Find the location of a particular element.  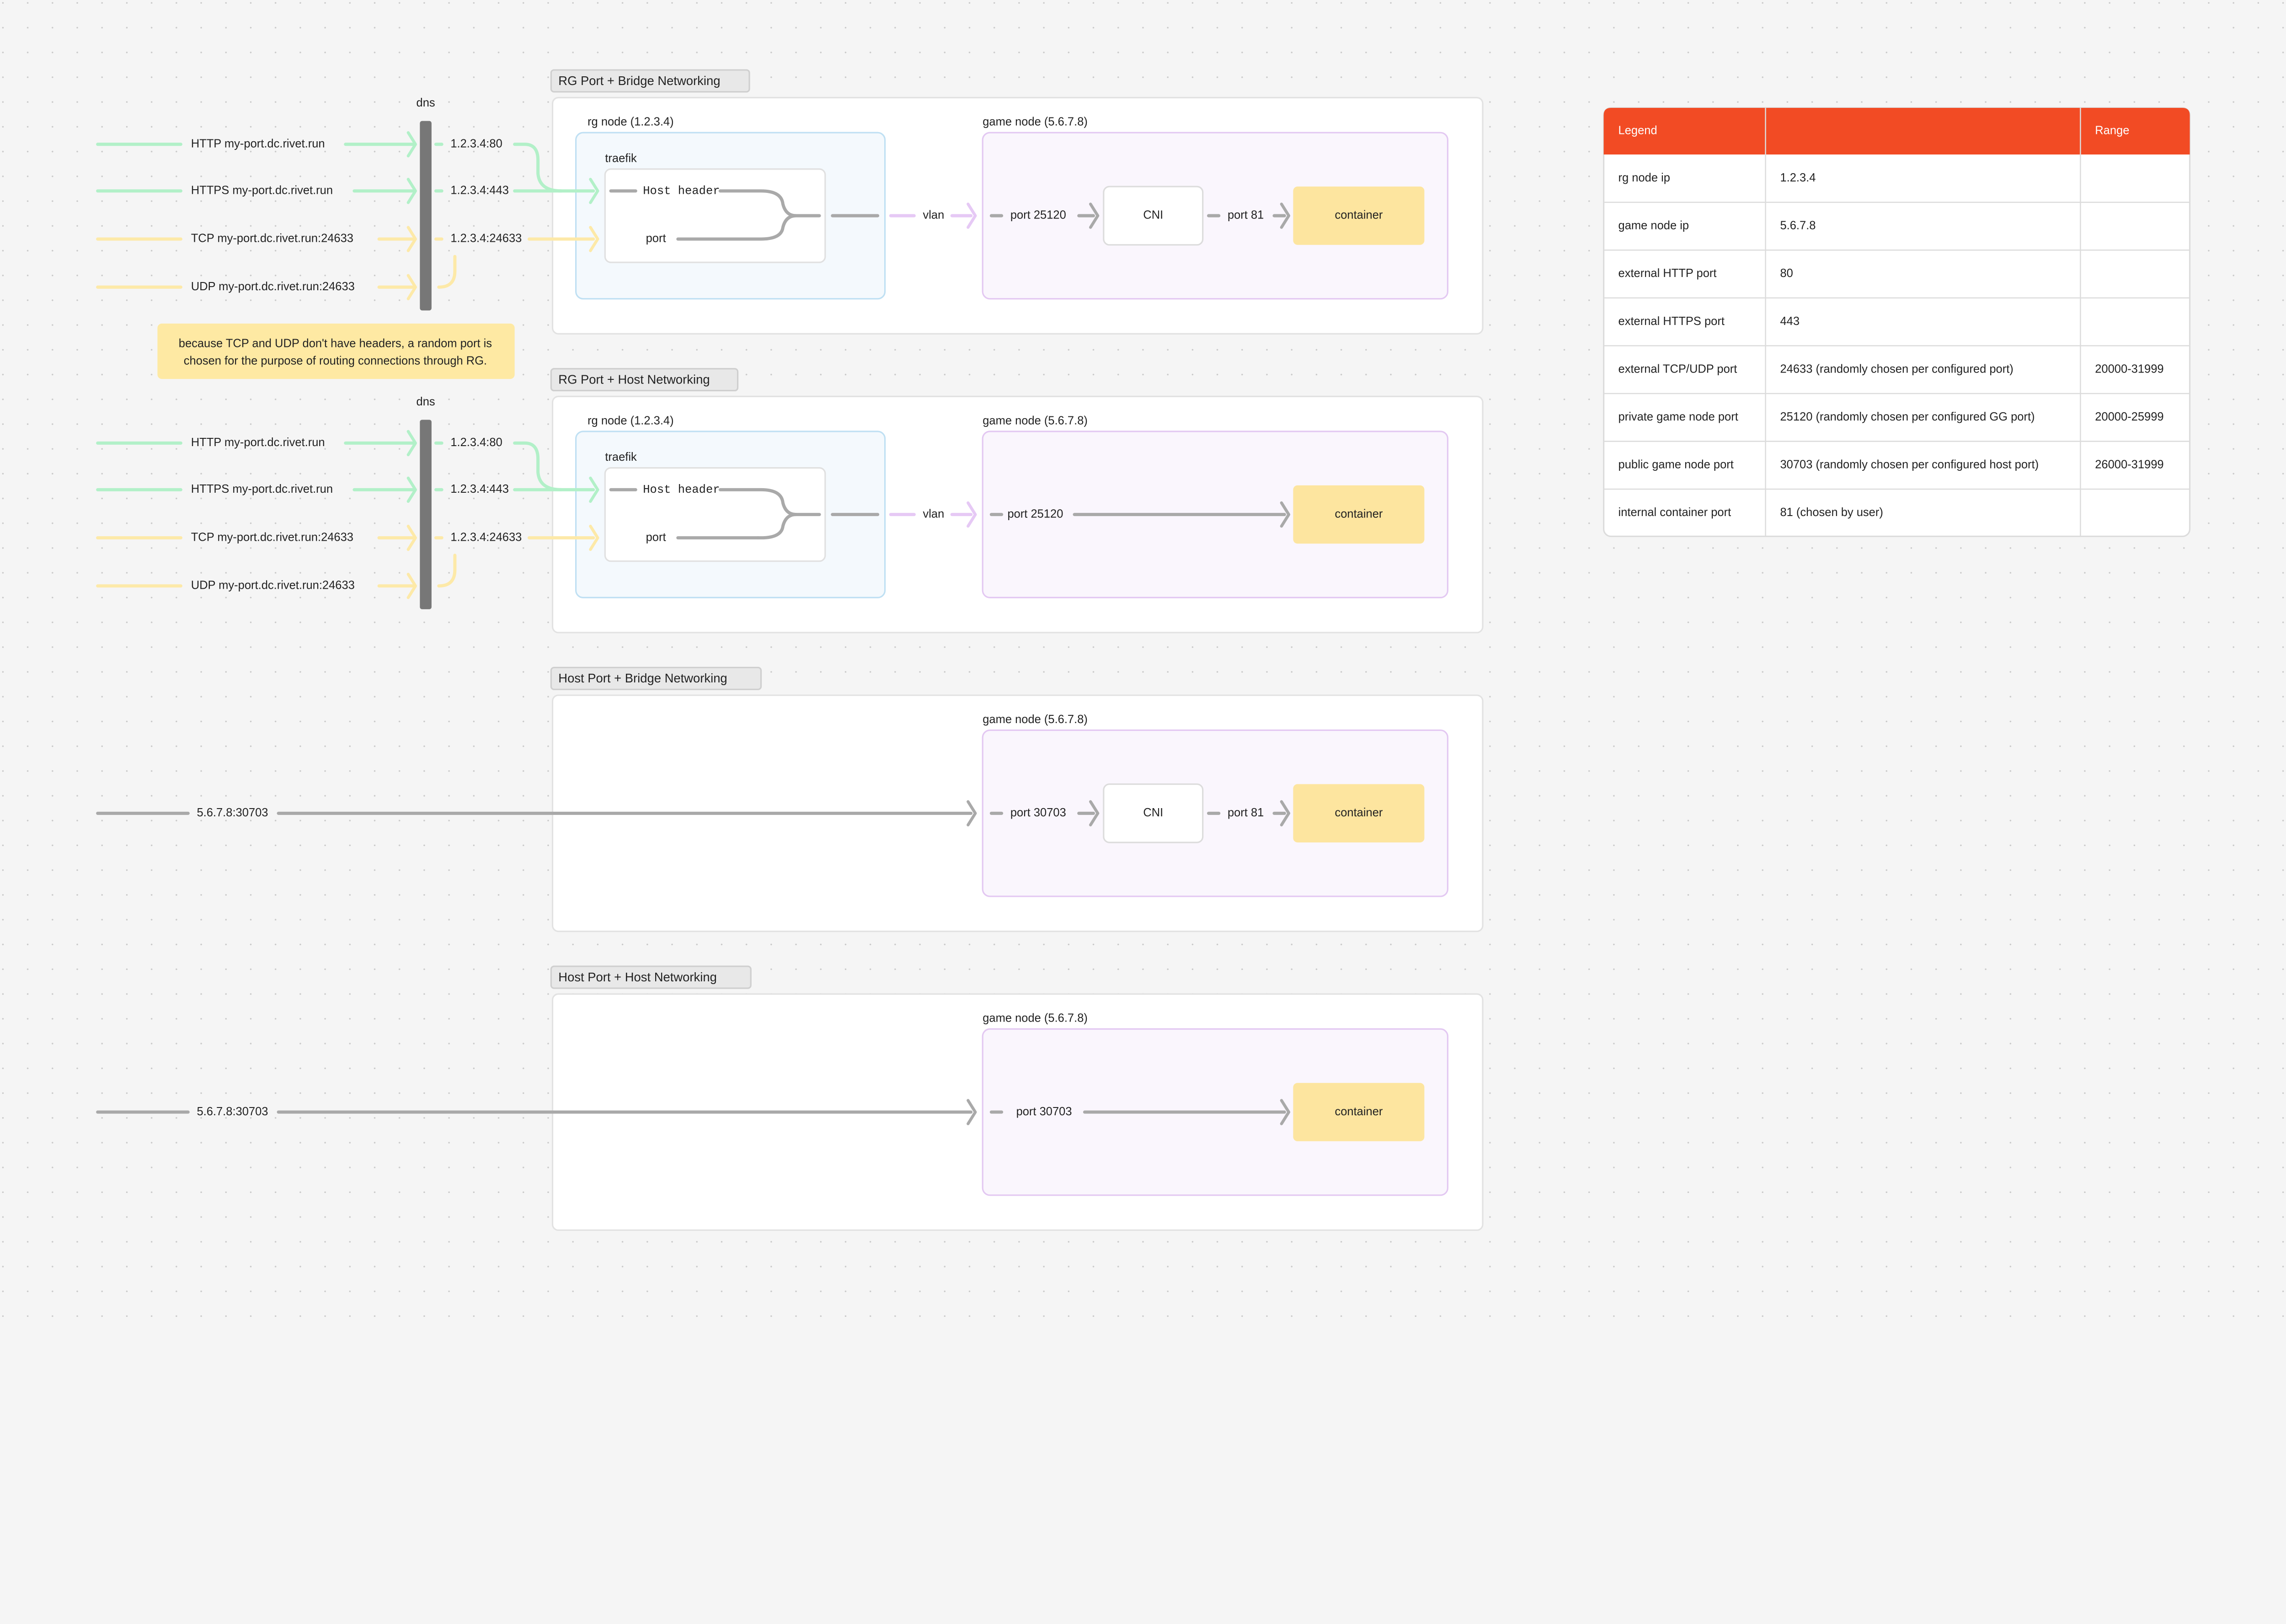

note-box is located at coordinates (336, 351).